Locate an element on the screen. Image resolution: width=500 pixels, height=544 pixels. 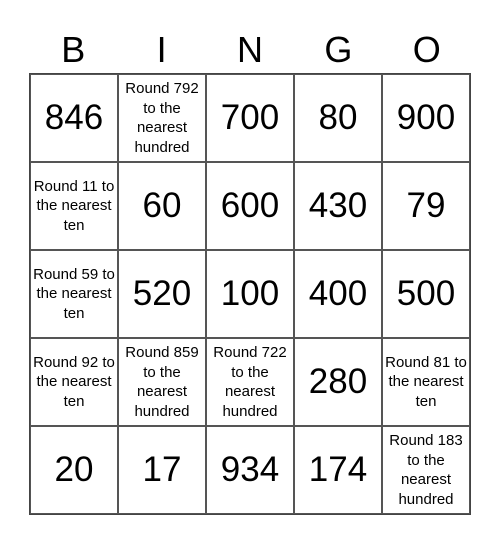
cell-text: 500 is located at coordinates (426, 293).